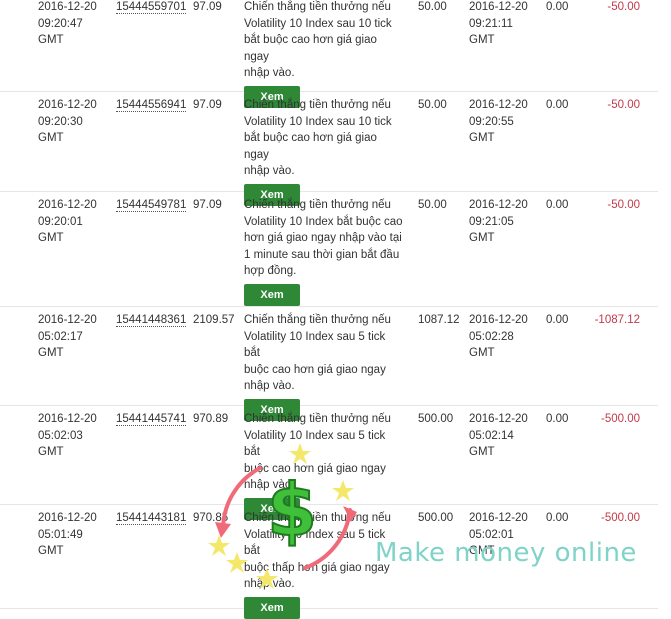 This screenshot has height=619, width=671. I want to click on contract-ref-link: 15444549781, so click(151, 205).